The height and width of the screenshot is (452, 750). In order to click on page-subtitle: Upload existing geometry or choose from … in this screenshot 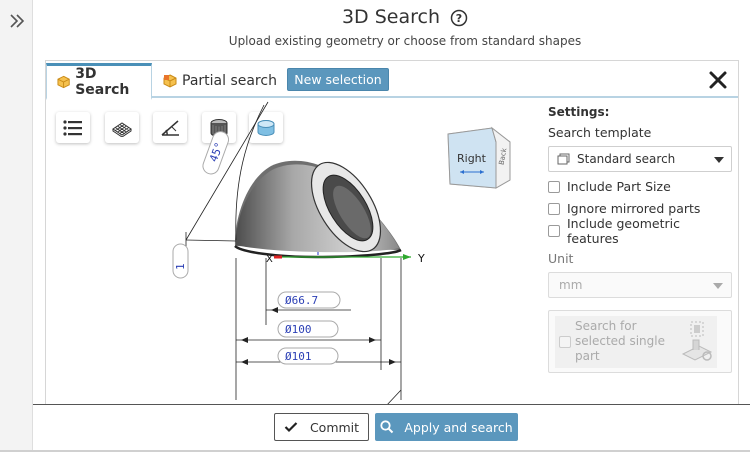, I will do `click(405, 41)`.